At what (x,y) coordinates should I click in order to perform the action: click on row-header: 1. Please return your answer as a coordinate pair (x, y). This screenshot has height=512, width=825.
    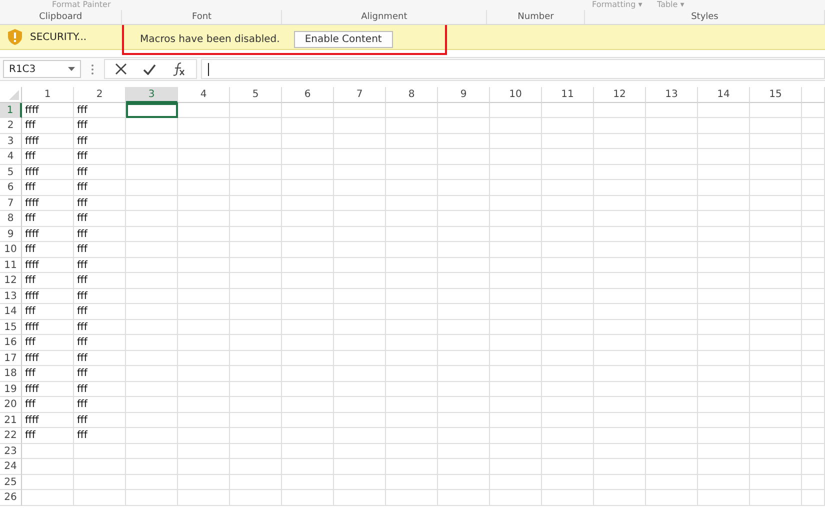
    Looking at the image, I should click on (11, 110).